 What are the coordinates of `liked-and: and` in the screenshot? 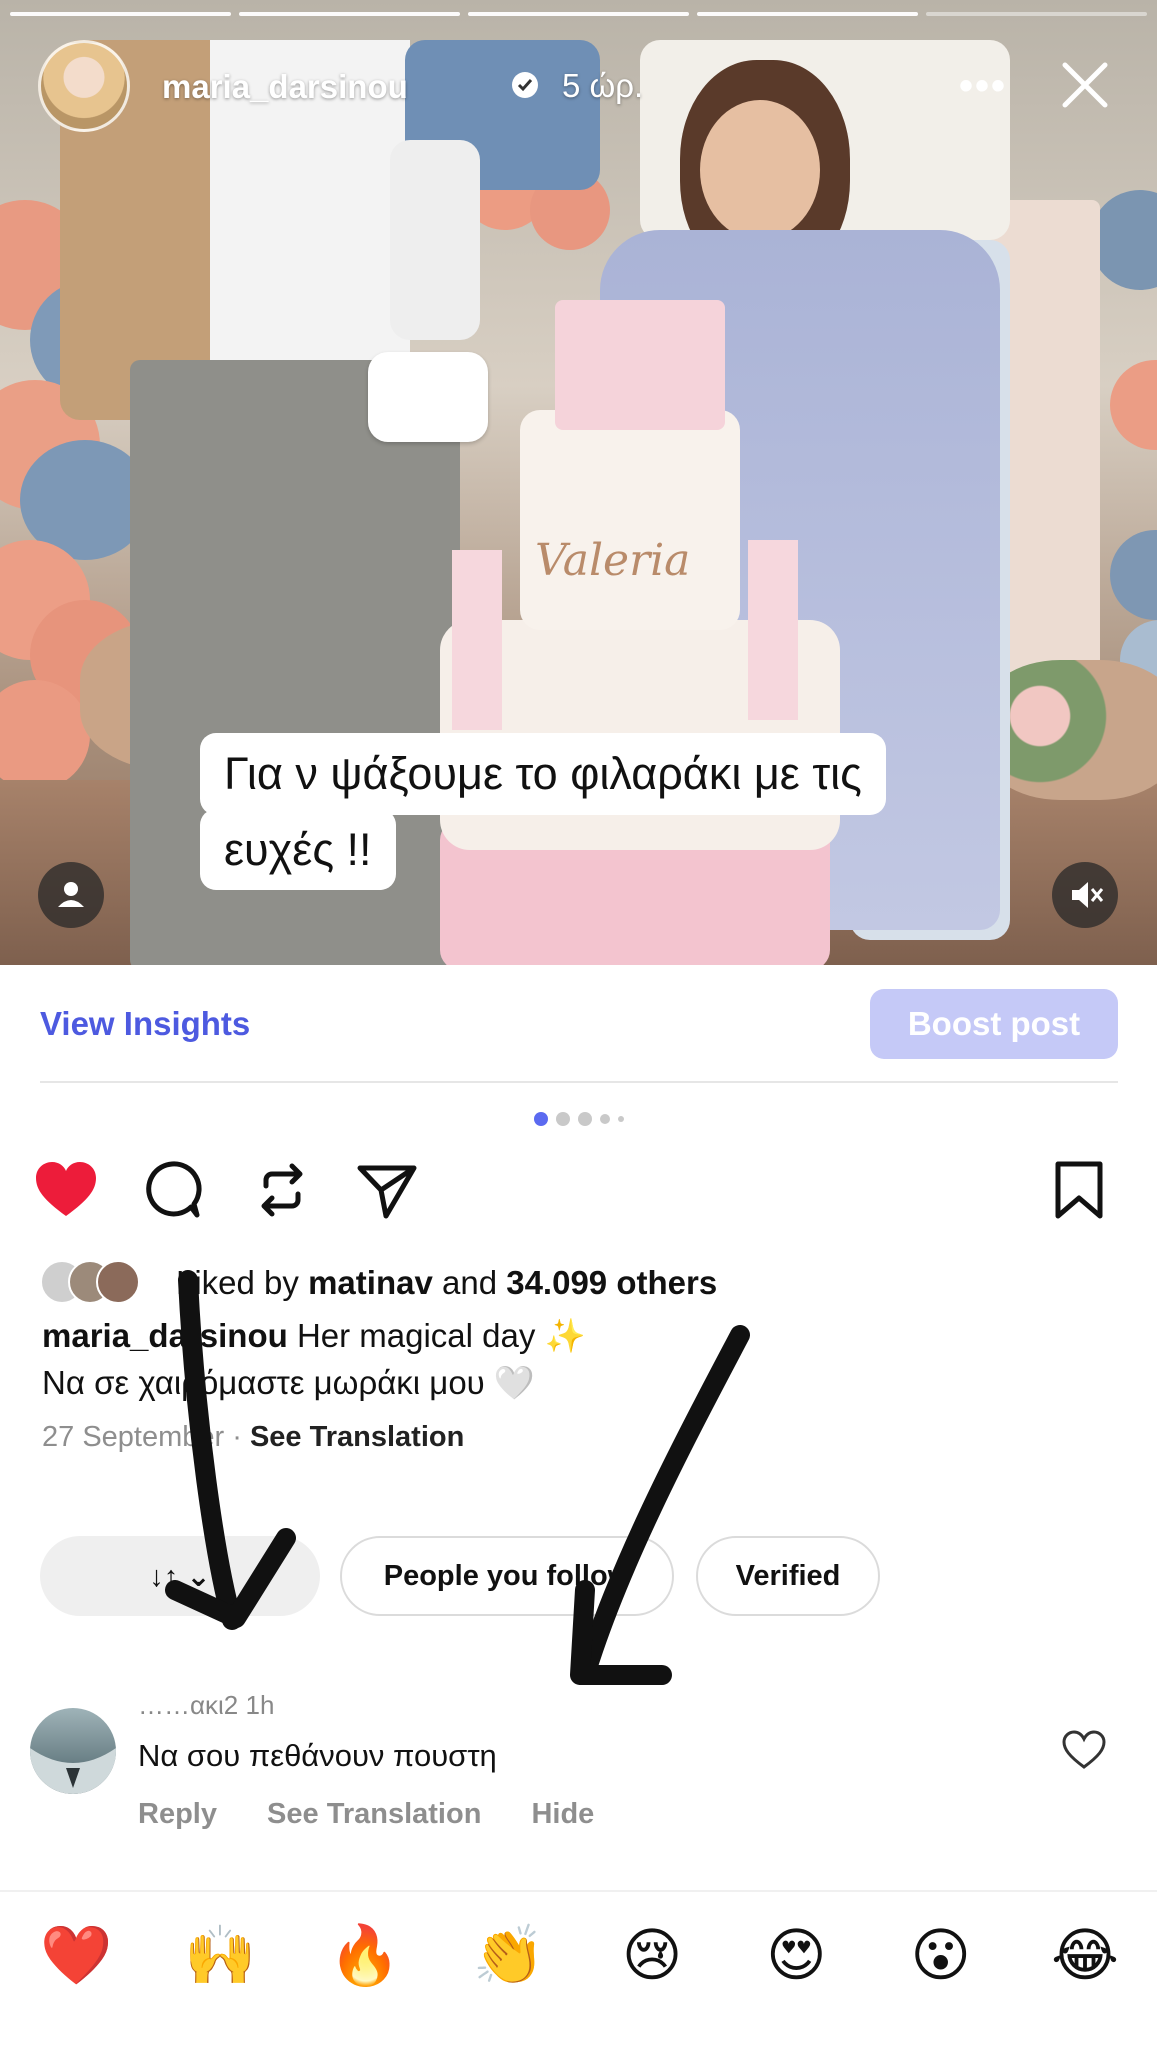 It's located at (469, 1282).